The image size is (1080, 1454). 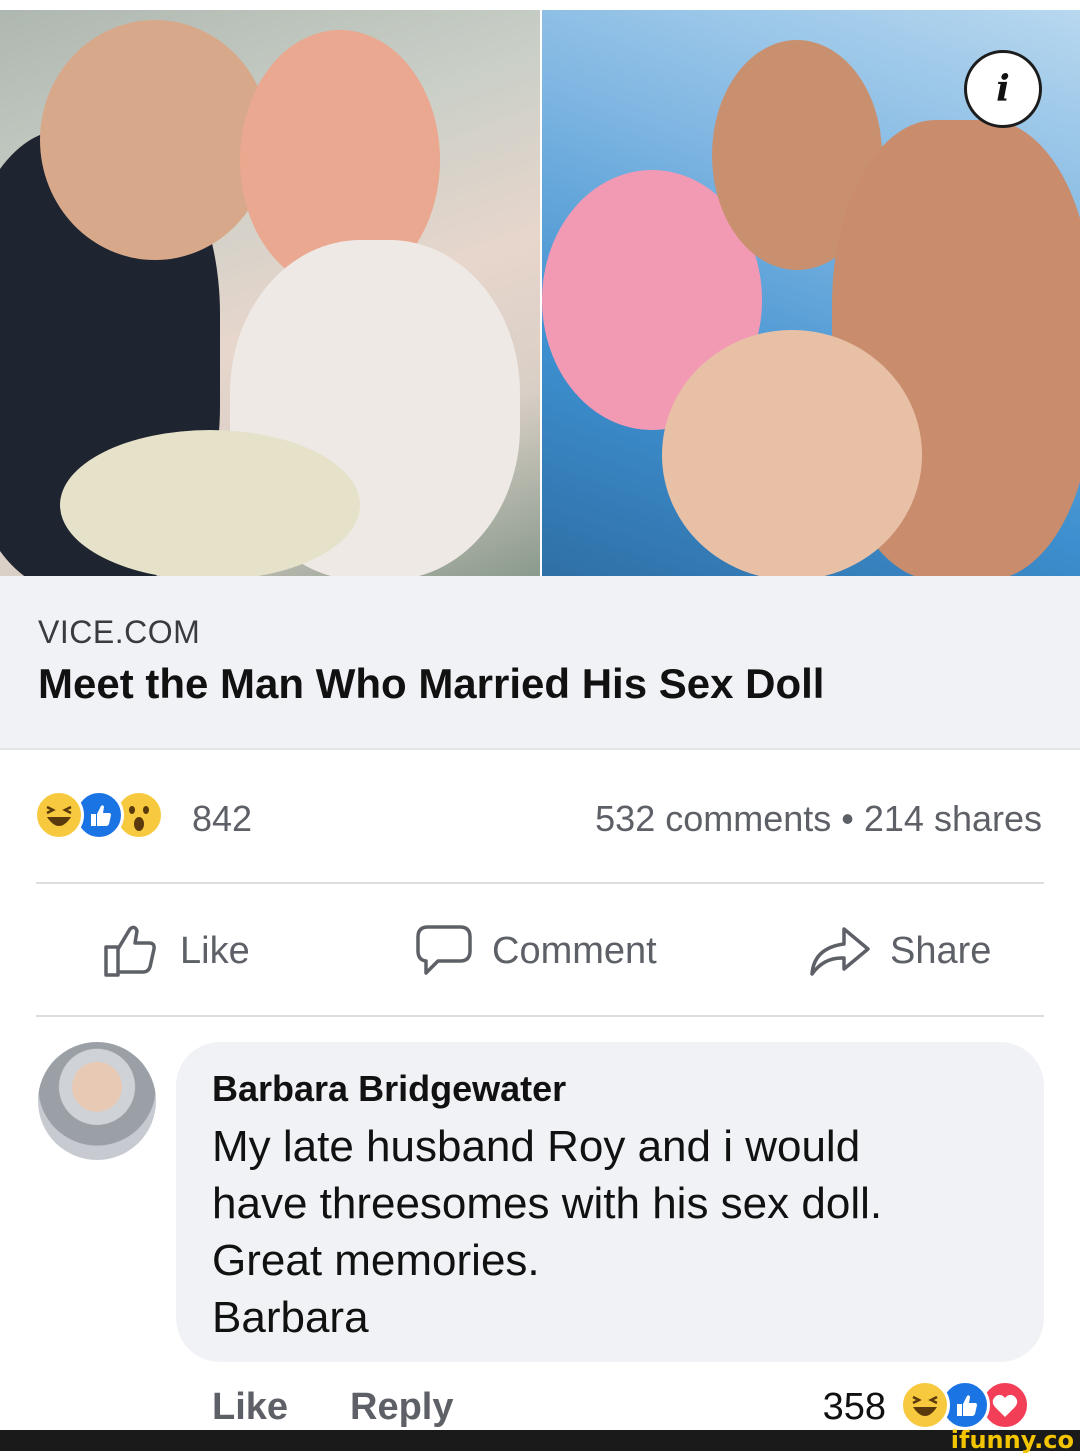 I want to click on comment-button: Comment, so click(x=535, y=951).